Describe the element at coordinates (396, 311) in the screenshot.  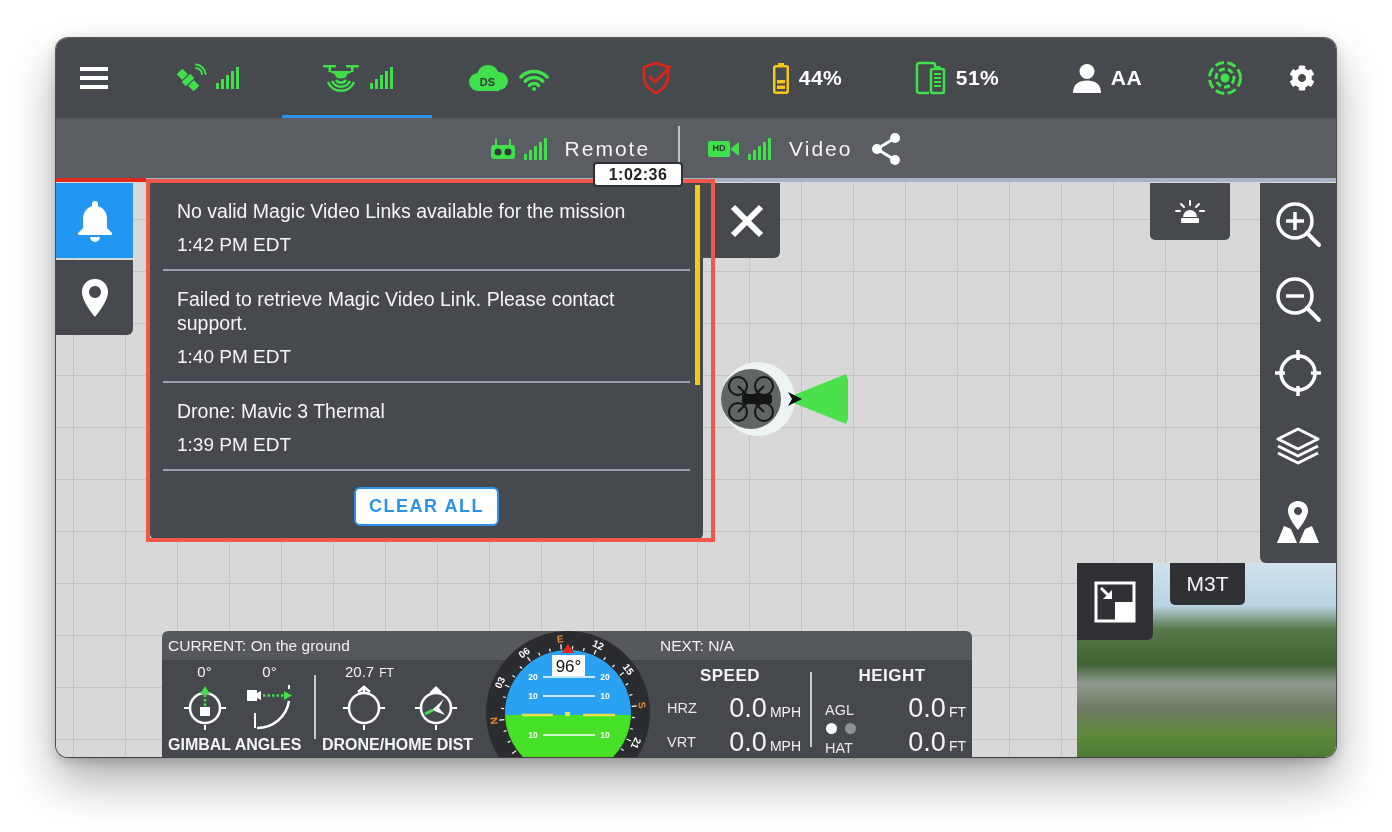
I see `notification-message: Failed to retrieve Magic Video Link. Please contact support.` at that location.